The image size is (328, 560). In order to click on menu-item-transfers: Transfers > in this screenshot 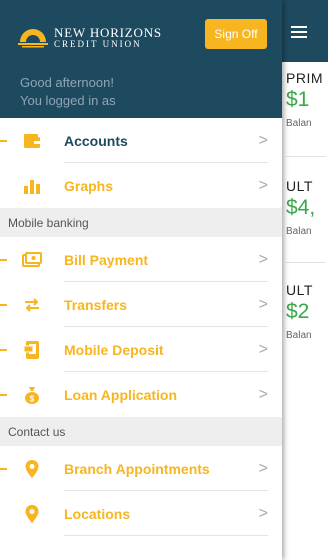, I will do `click(141, 304)`.